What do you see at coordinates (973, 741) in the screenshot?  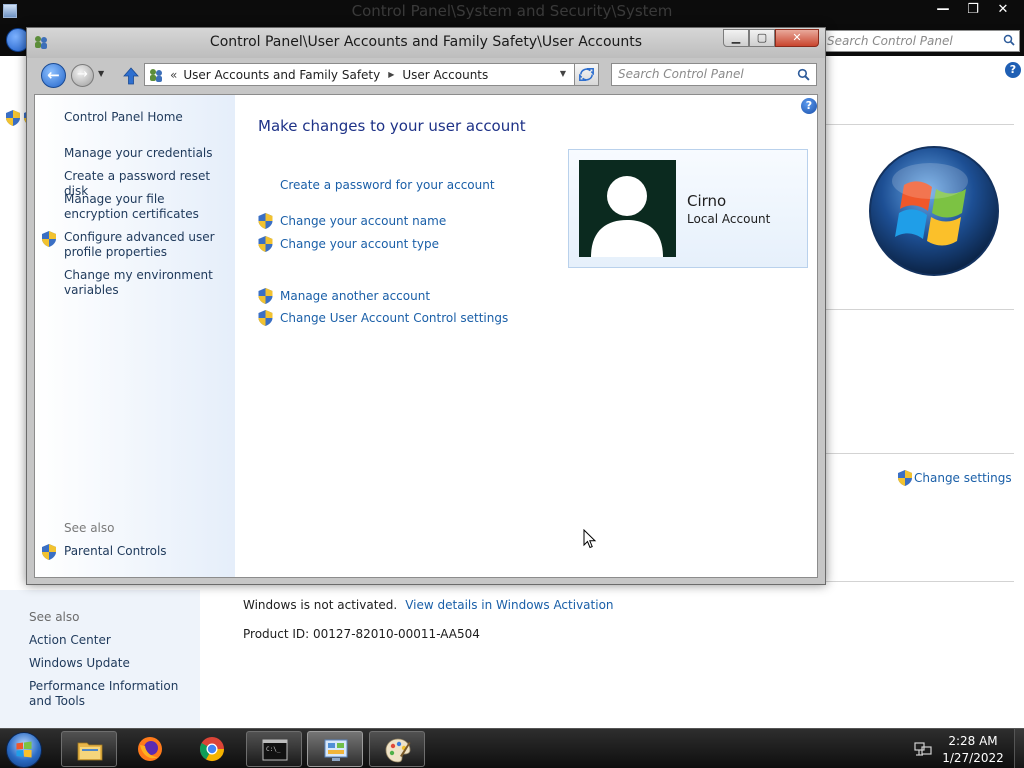 I see `clock-time: 2:28 AM` at bounding box center [973, 741].